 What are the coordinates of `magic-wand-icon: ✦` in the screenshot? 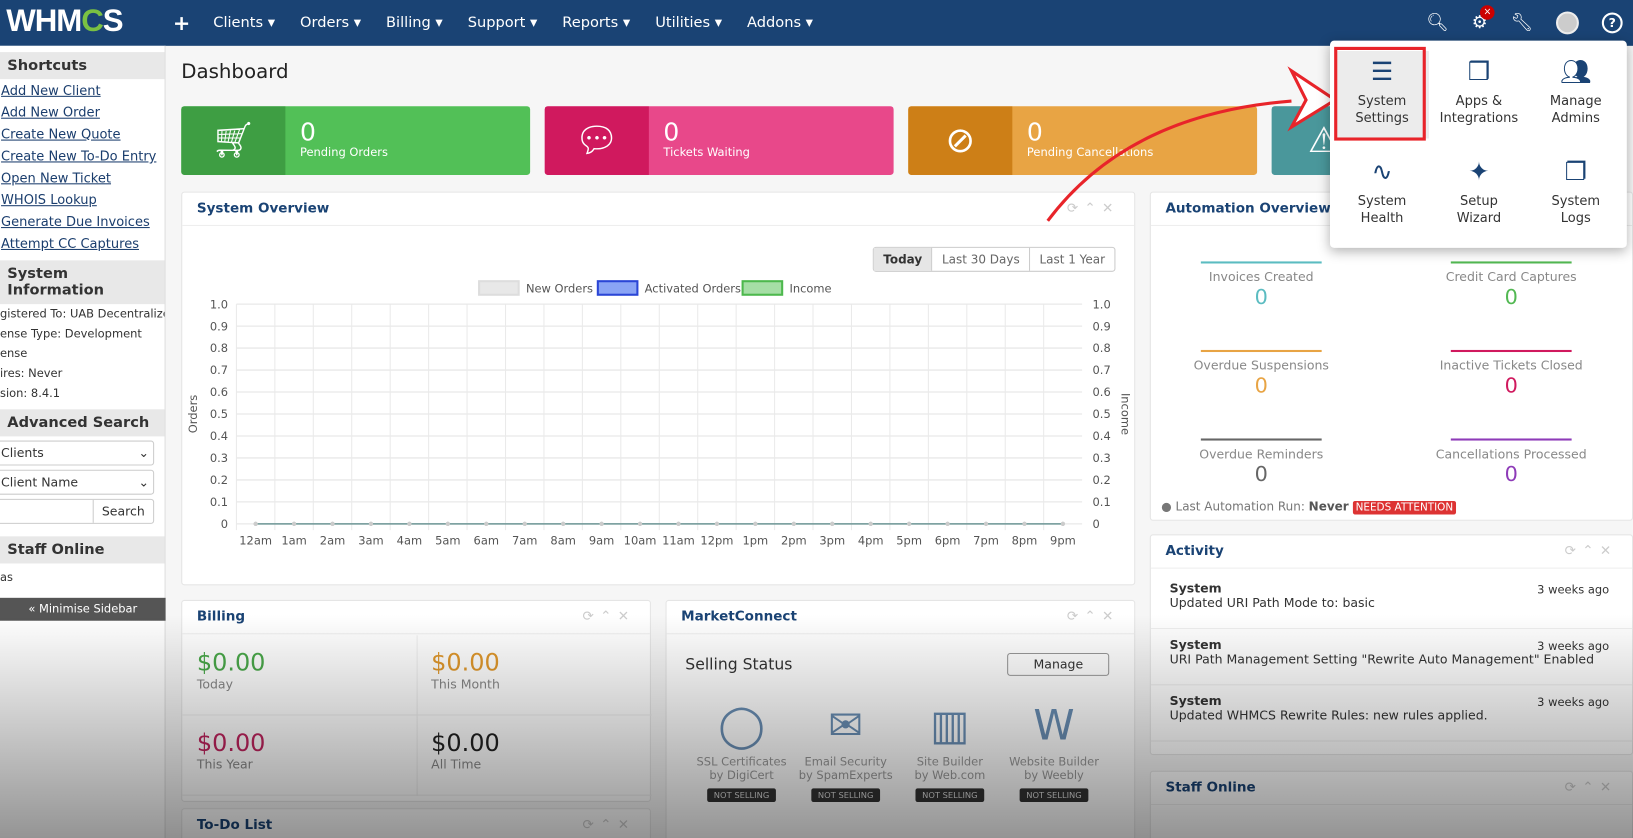 It's located at (1479, 172).